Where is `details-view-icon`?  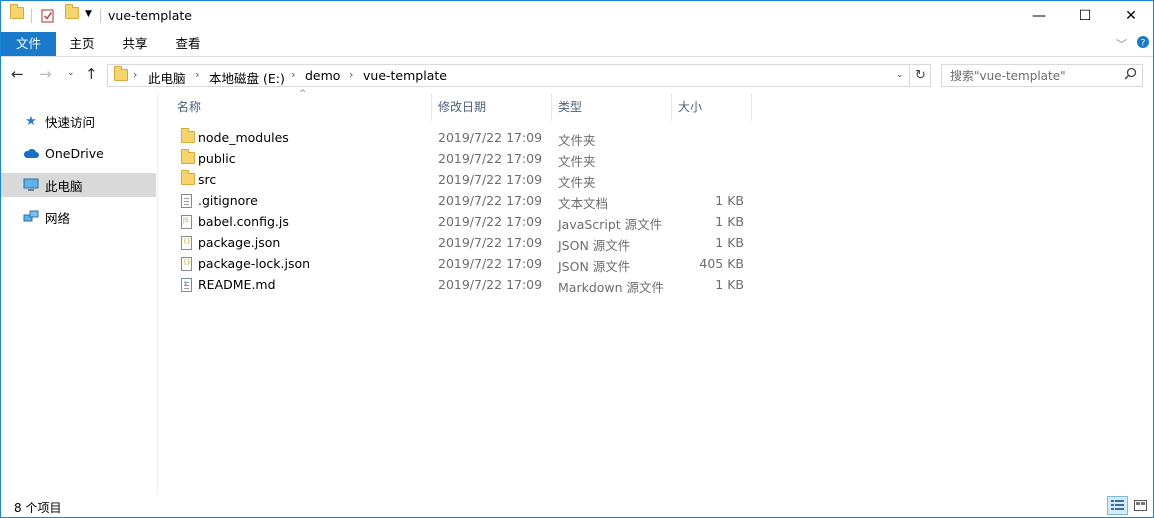 details-view-icon is located at coordinates (1117, 505).